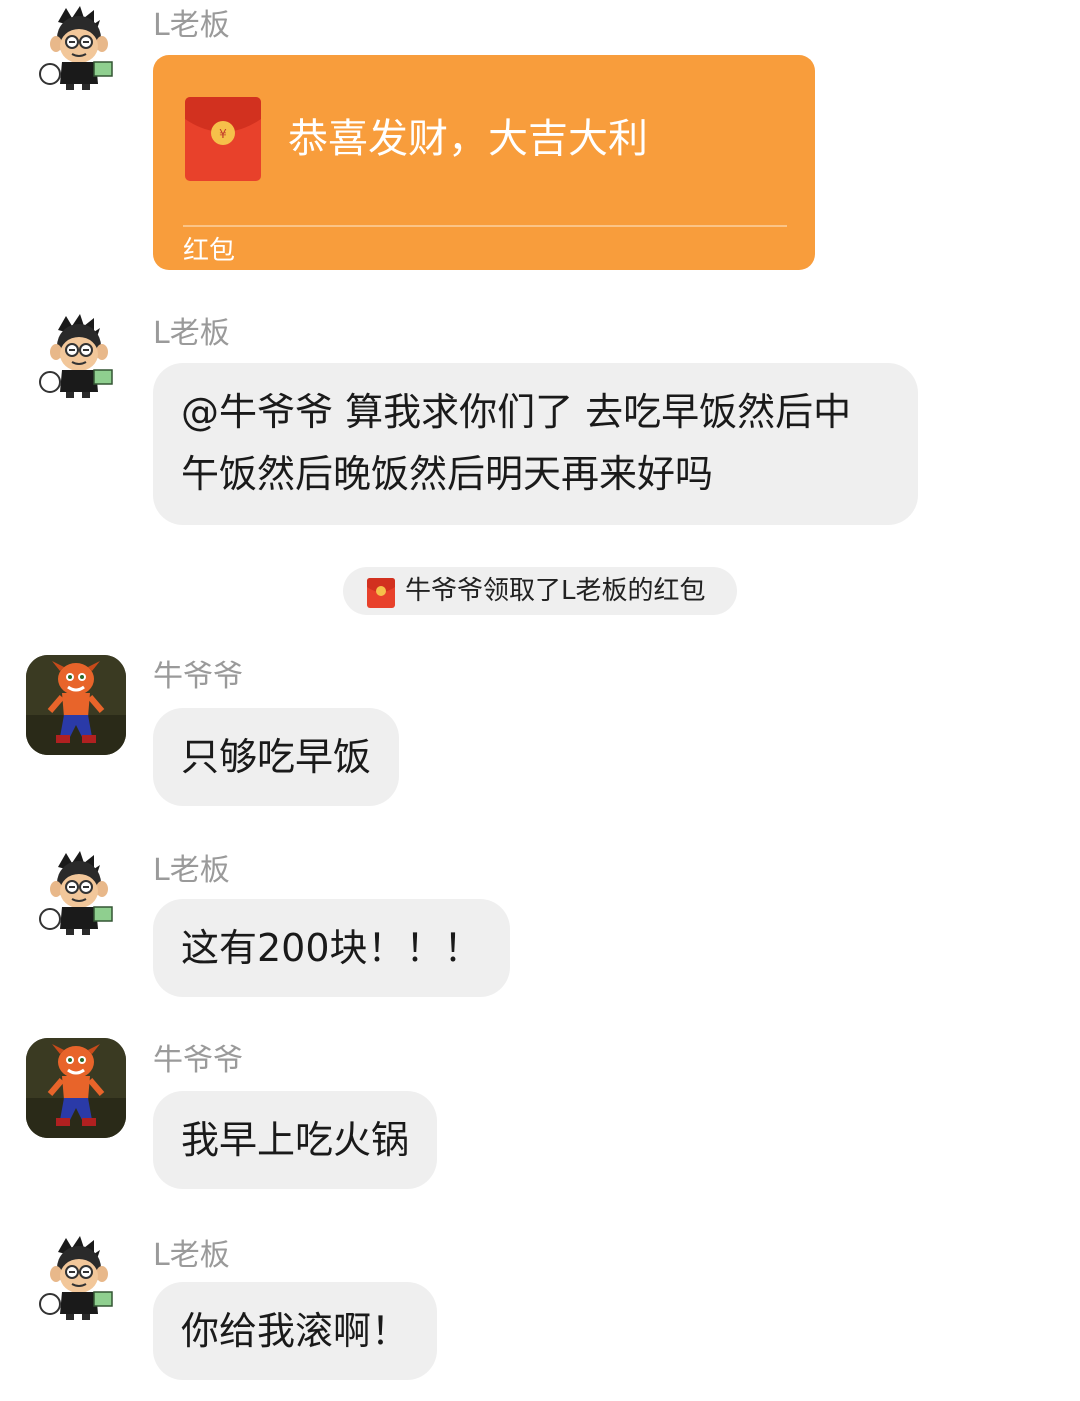  I want to click on message-bubble: 你给我滚啊！, so click(295, 1331).